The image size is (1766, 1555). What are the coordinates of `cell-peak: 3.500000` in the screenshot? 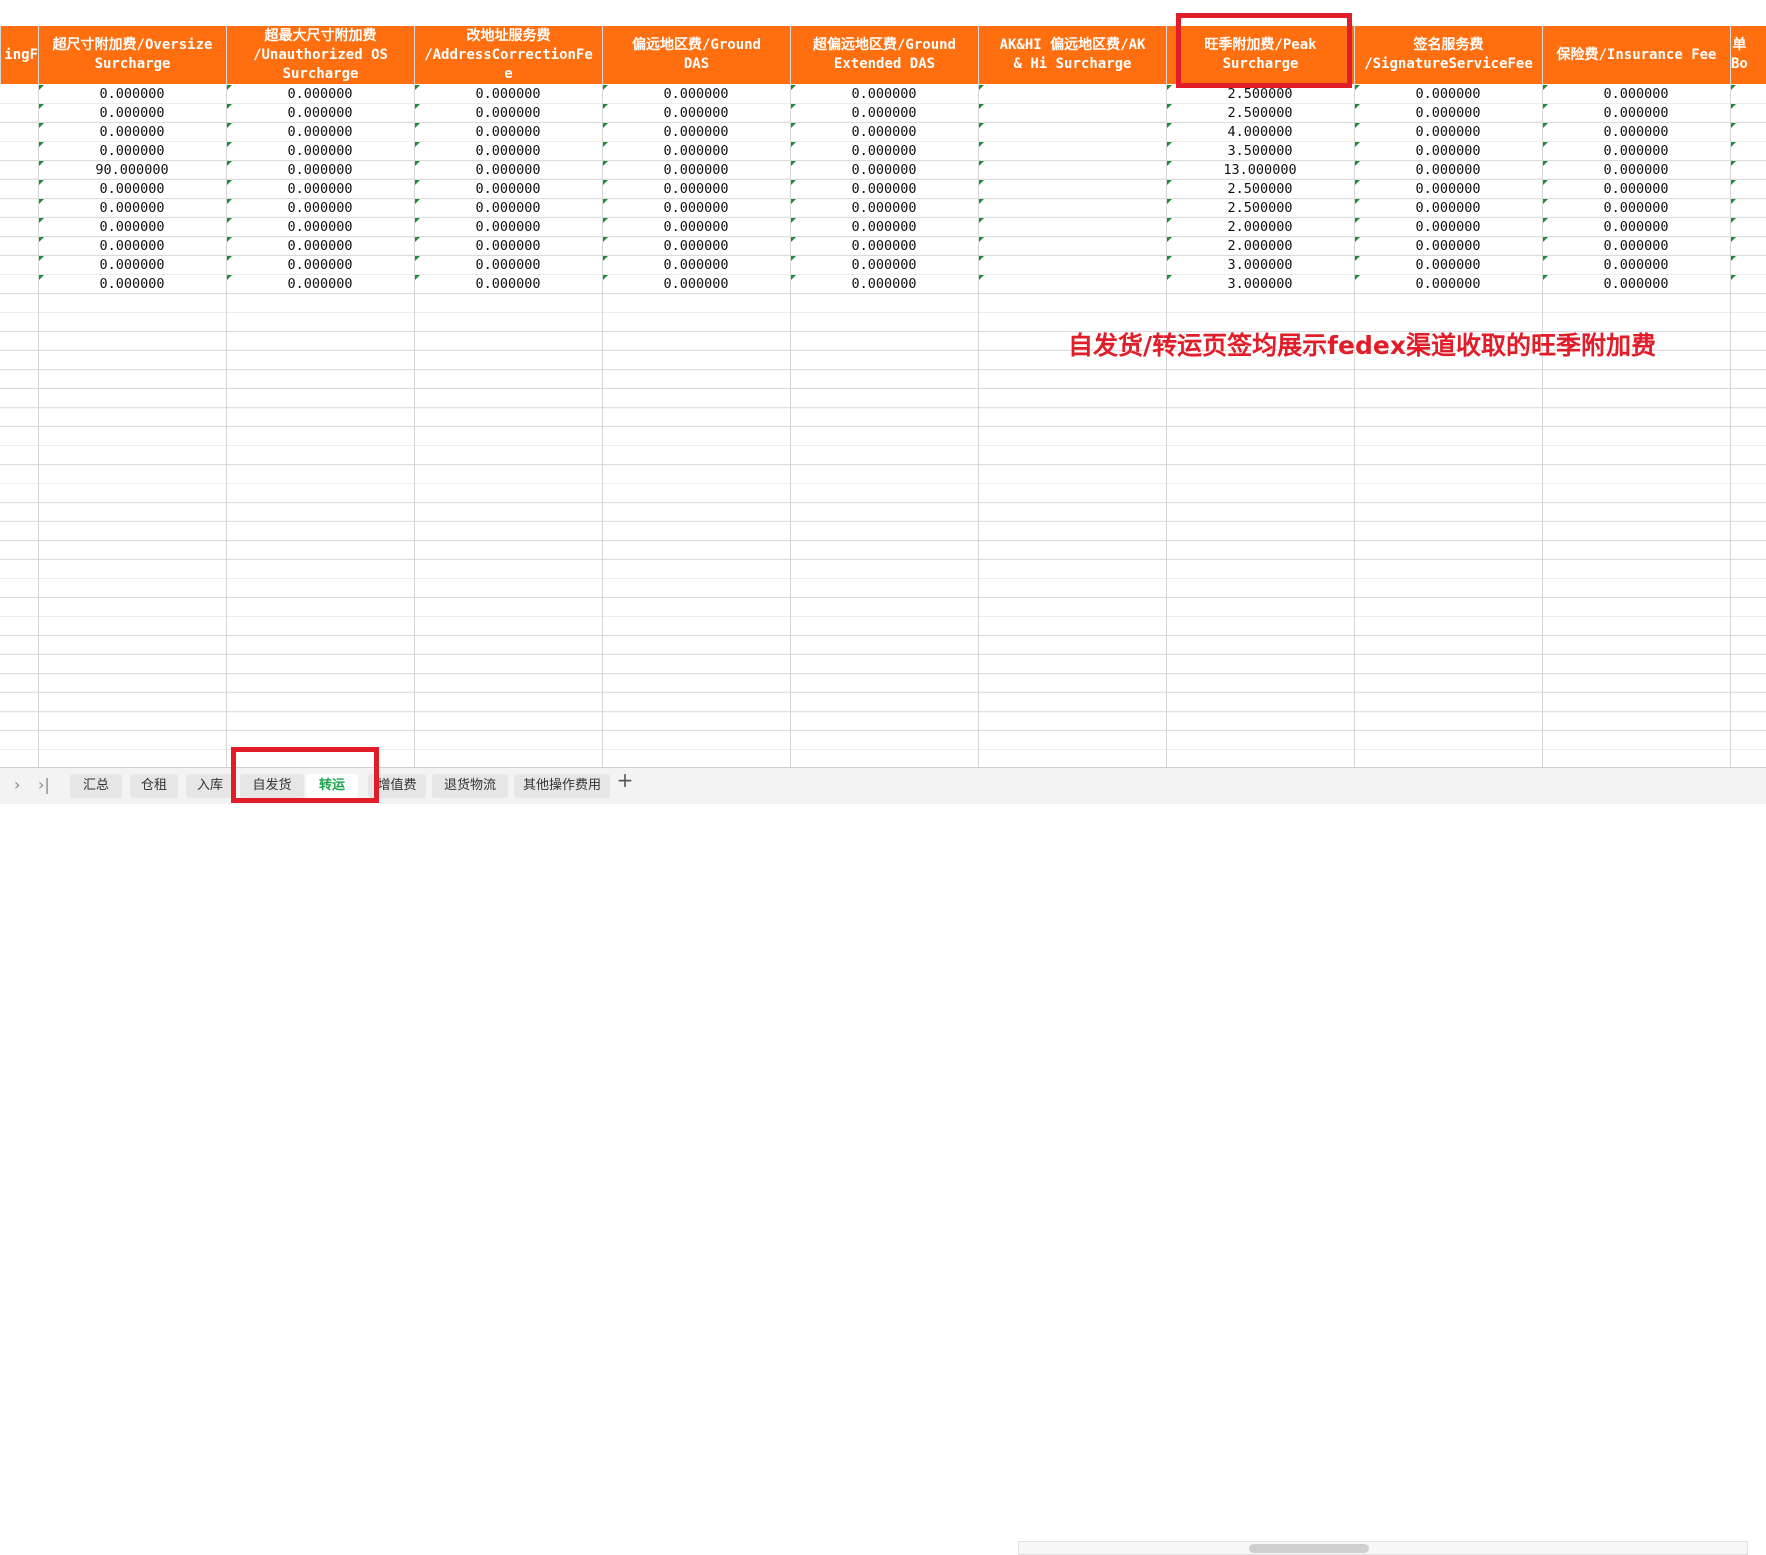 It's located at (1260, 151).